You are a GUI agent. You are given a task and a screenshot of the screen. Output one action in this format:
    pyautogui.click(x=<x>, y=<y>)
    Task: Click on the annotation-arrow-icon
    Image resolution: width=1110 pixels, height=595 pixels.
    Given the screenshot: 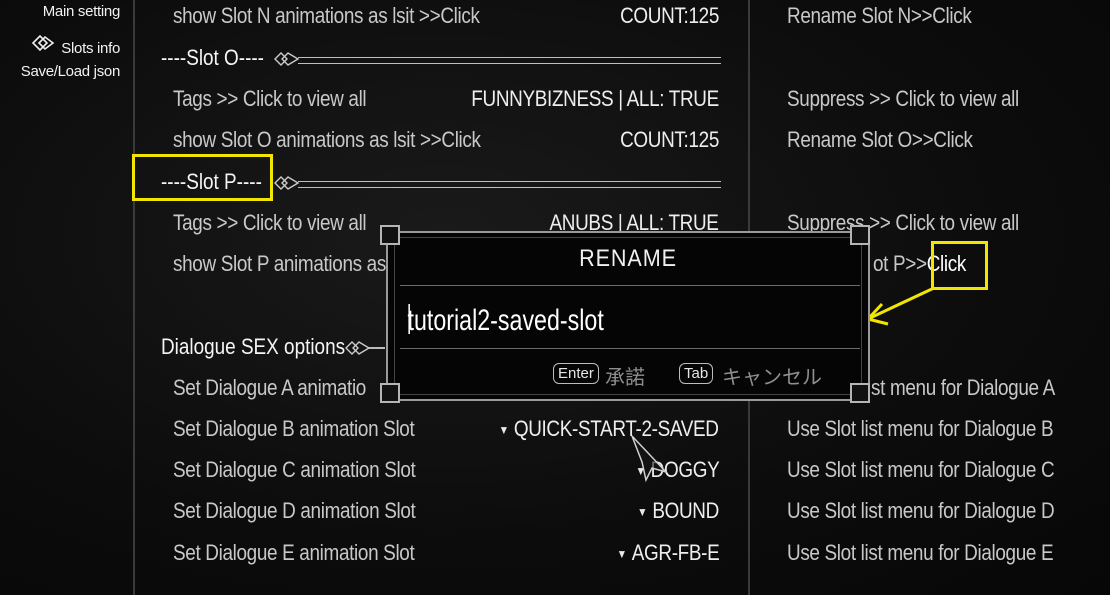 What is the action you would take?
    pyautogui.click(x=900, y=306)
    